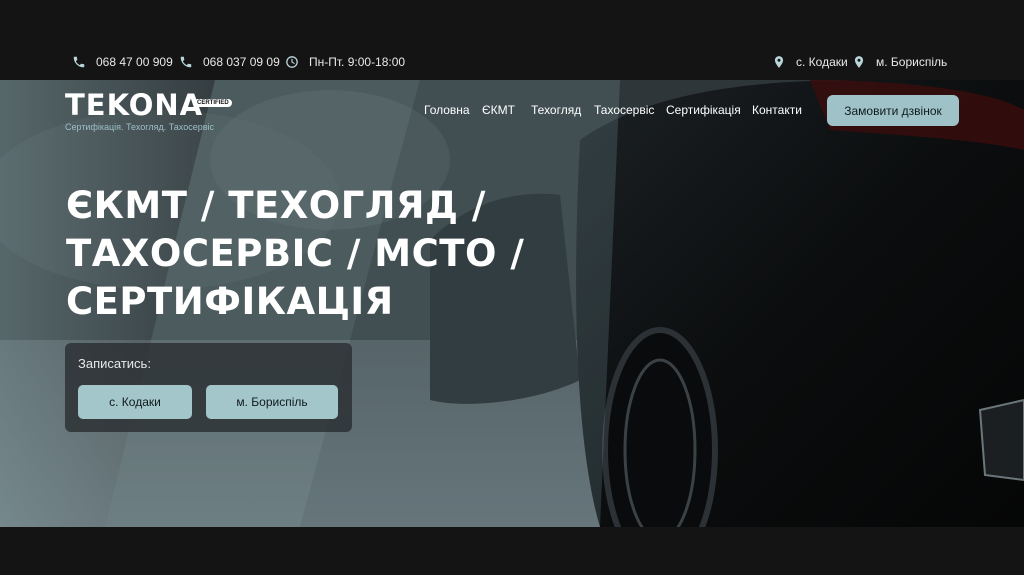  I want to click on nav-item-home: Головна, so click(447, 110).